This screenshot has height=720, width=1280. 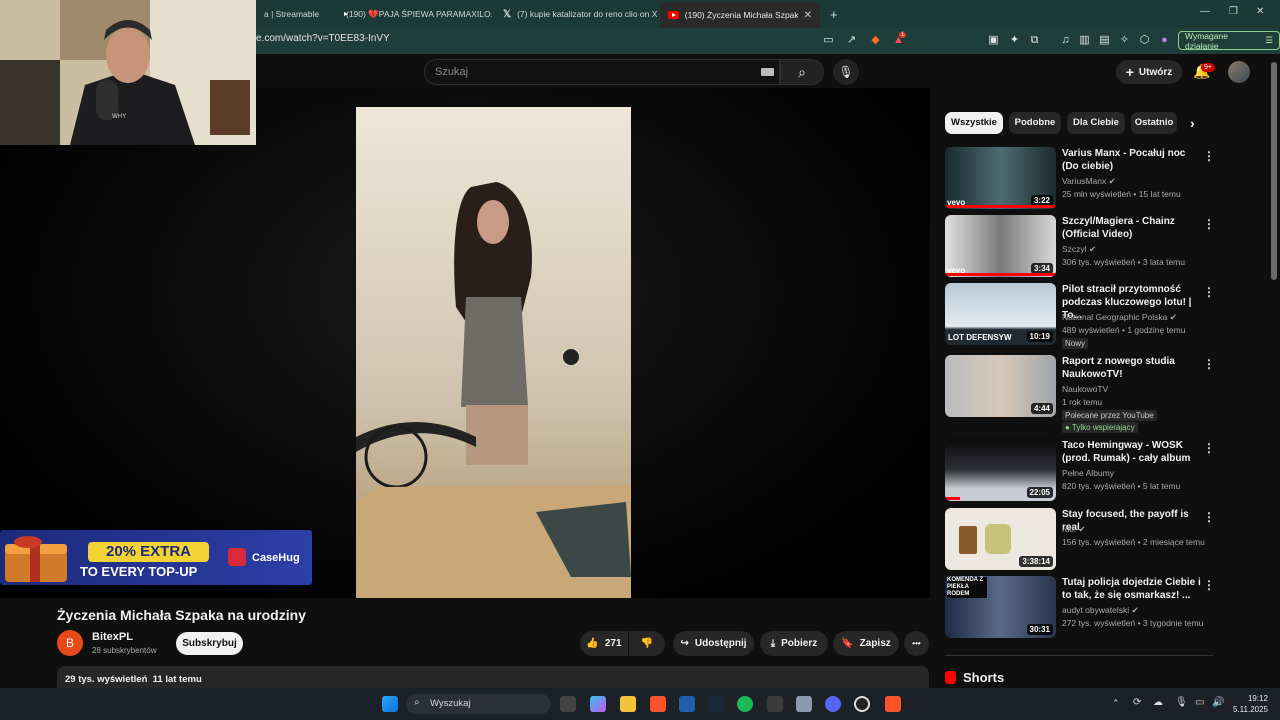 I want to click on video-thumbnail: 3:38:14, so click(x=1000, y=539).